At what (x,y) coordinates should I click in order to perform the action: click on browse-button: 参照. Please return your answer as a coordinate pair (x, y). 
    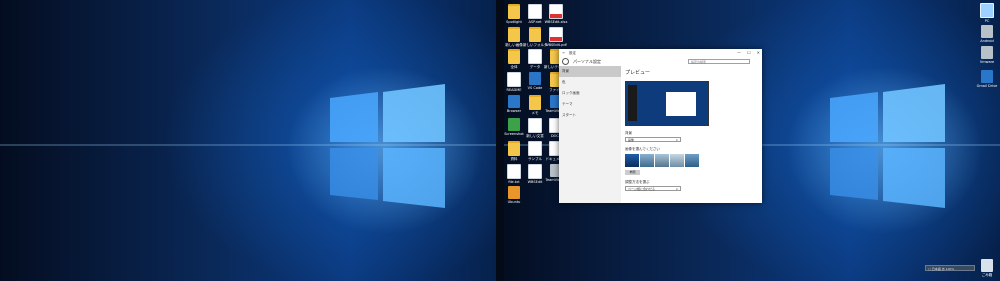
    Looking at the image, I should click on (632, 172).